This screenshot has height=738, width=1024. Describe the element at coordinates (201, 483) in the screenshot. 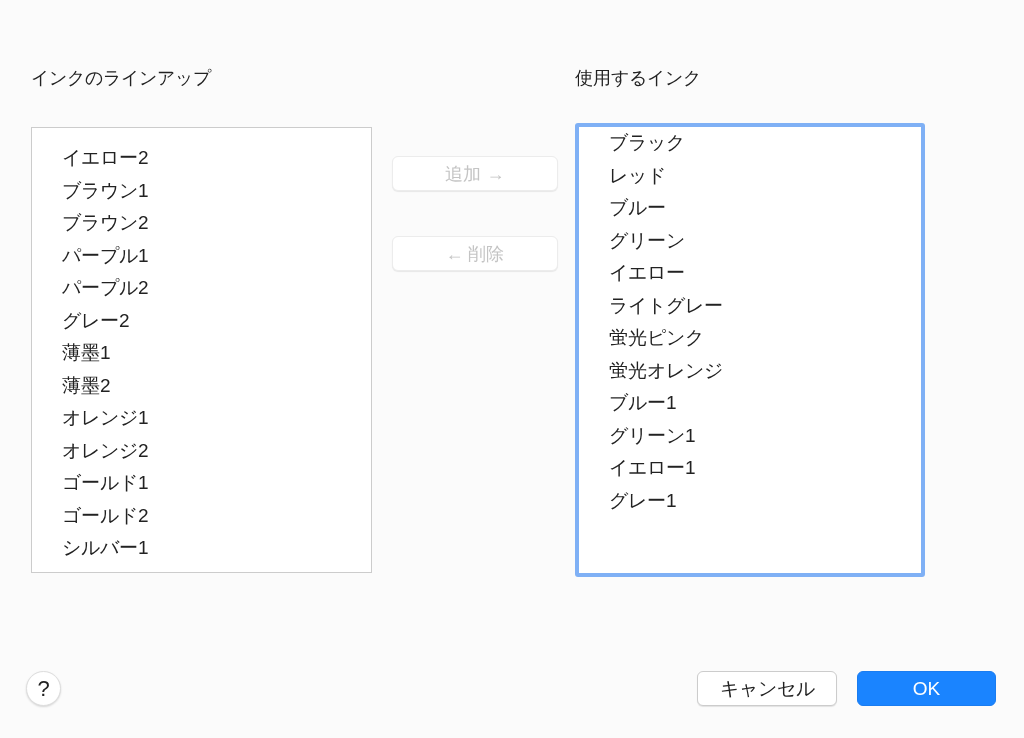

I see `list-item: ゴールド1` at that location.